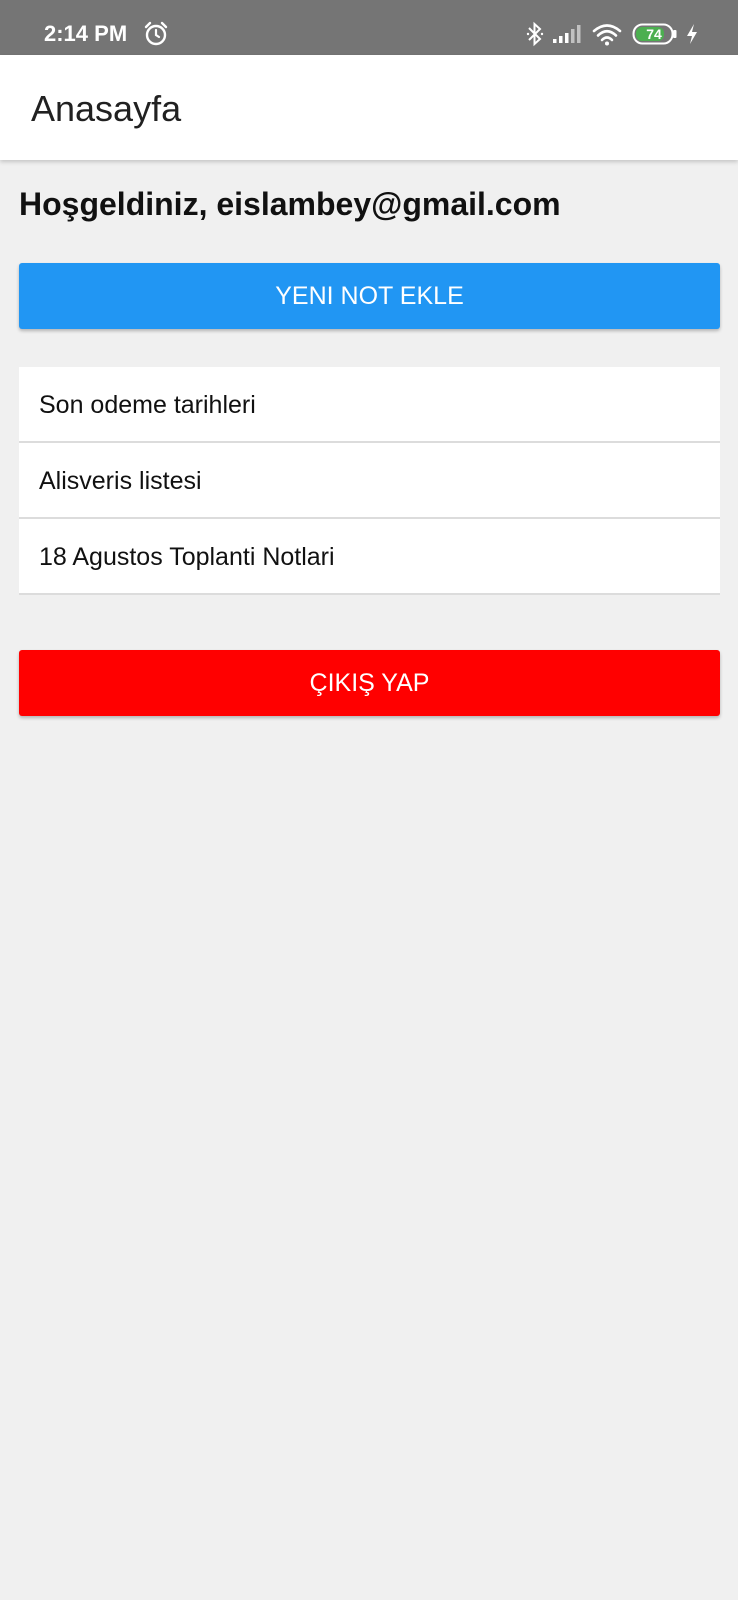 This screenshot has width=738, height=1600. Describe the element at coordinates (369, 557) in the screenshot. I see `note-item: 18 Agustos Toplanti Notlari` at that location.